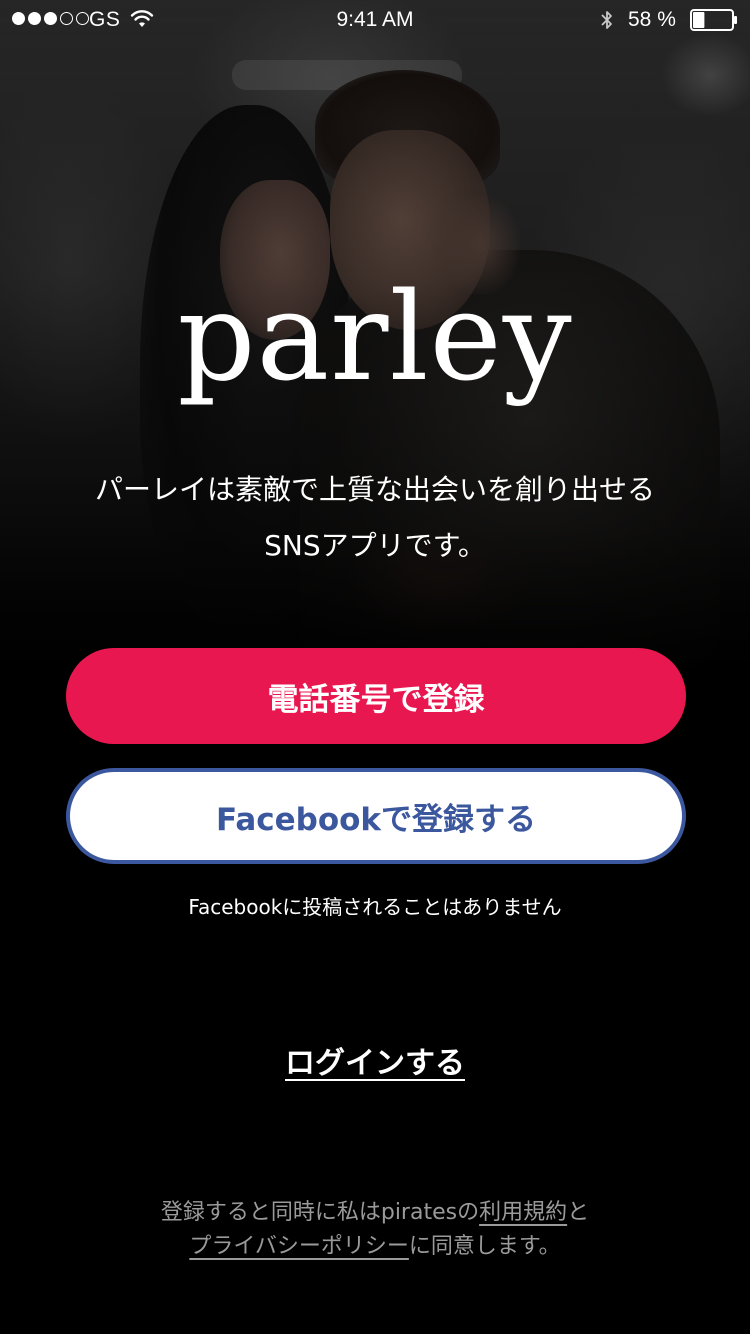 The image size is (750, 1334). What do you see at coordinates (606, 20) in the screenshot?
I see `bluetooth-icon` at bounding box center [606, 20].